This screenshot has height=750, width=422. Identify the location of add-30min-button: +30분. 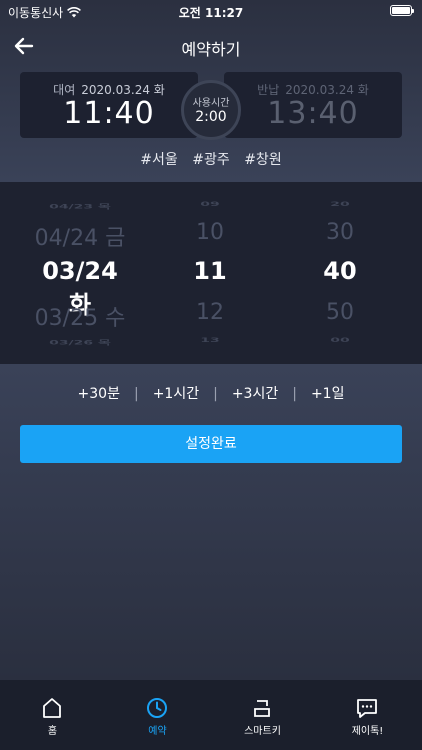
(99, 394).